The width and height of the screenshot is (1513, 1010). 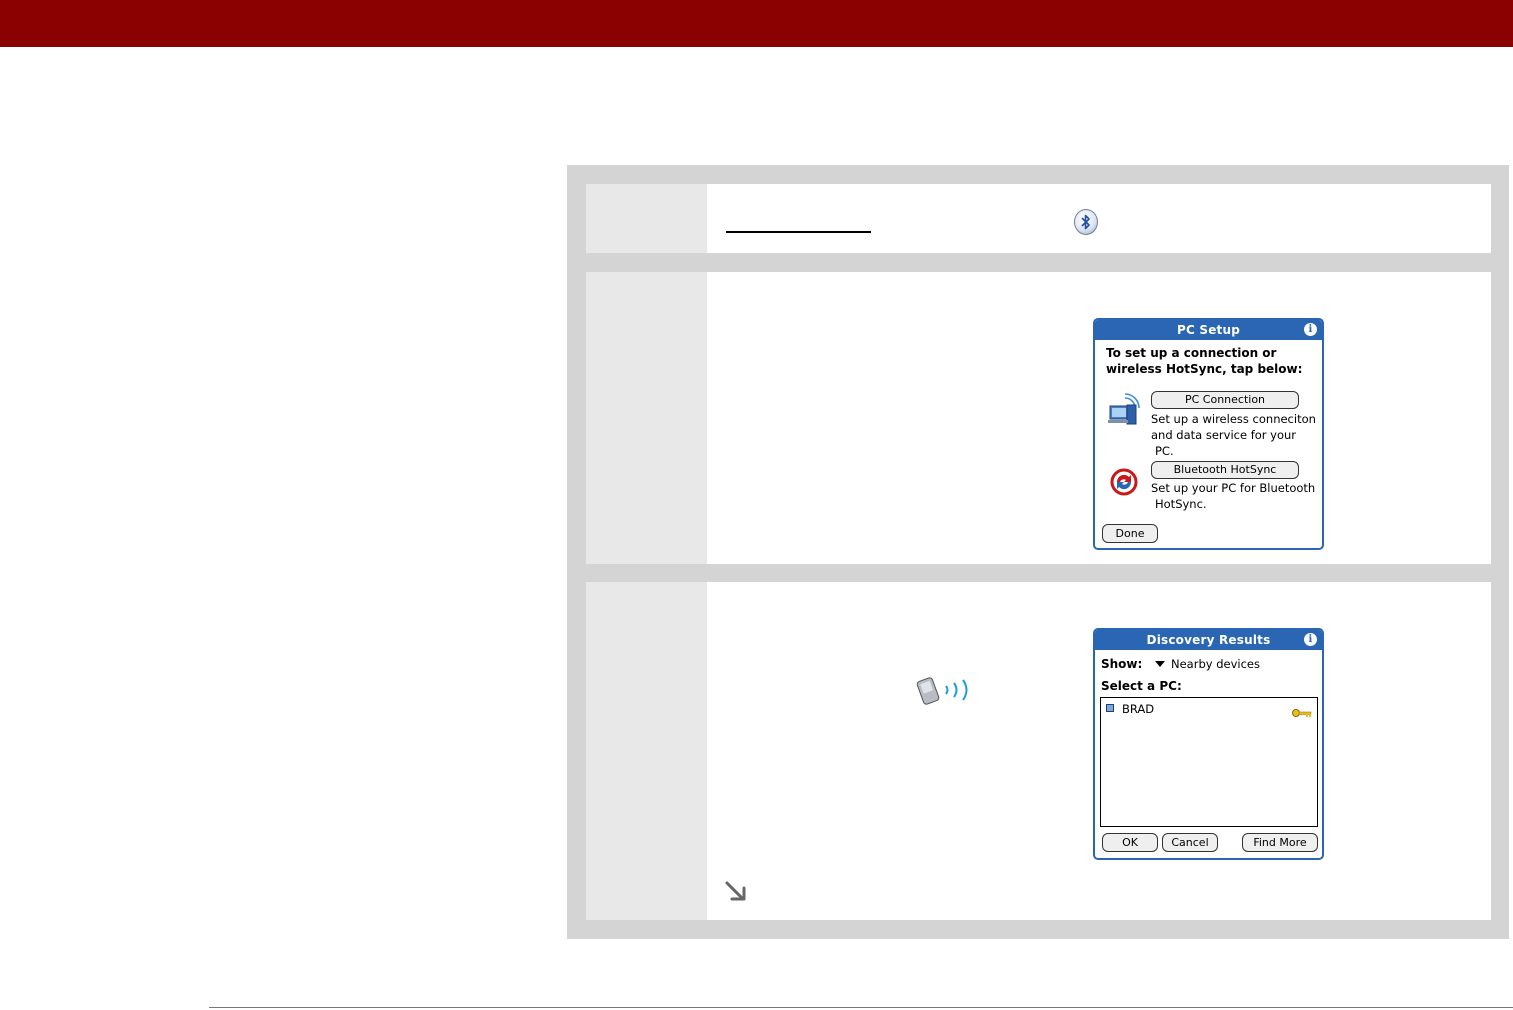 I want to click on list-item: BRAD, so click(x=1209, y=709).